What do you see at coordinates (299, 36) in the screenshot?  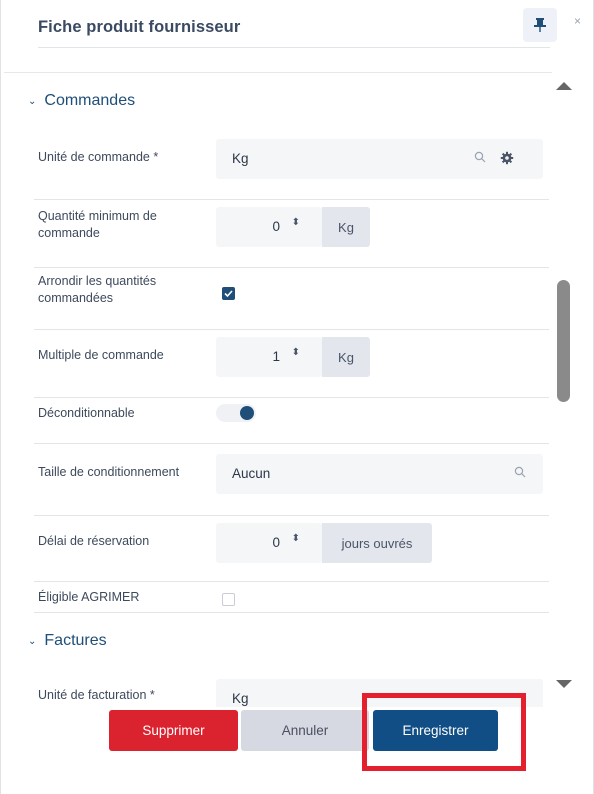 I see `header: Fiche produit fournisseur ×` at bounding box center [299, 36].